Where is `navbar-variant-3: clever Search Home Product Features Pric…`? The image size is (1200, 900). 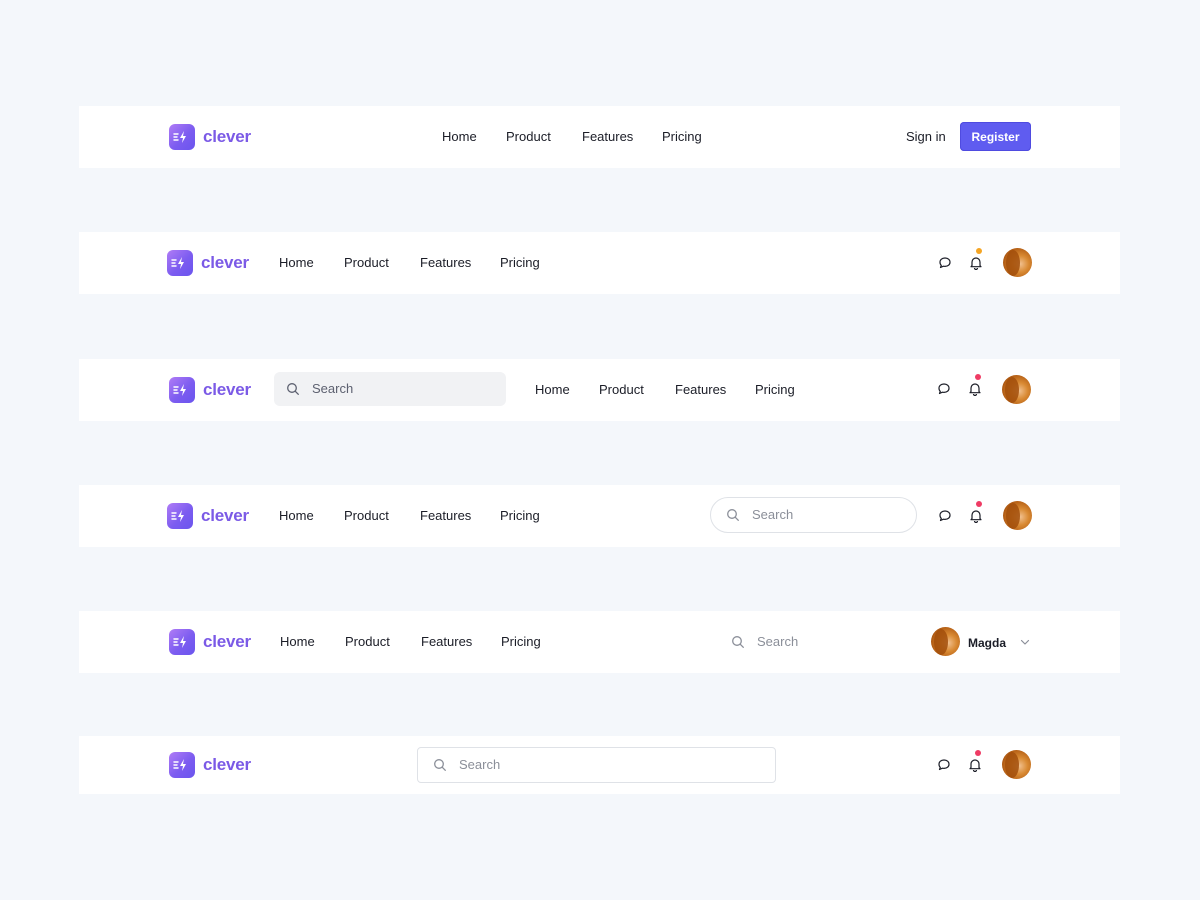
navbar-variant-3: clever Search Home Product Features Pric… is located at coordinates (599, 390).